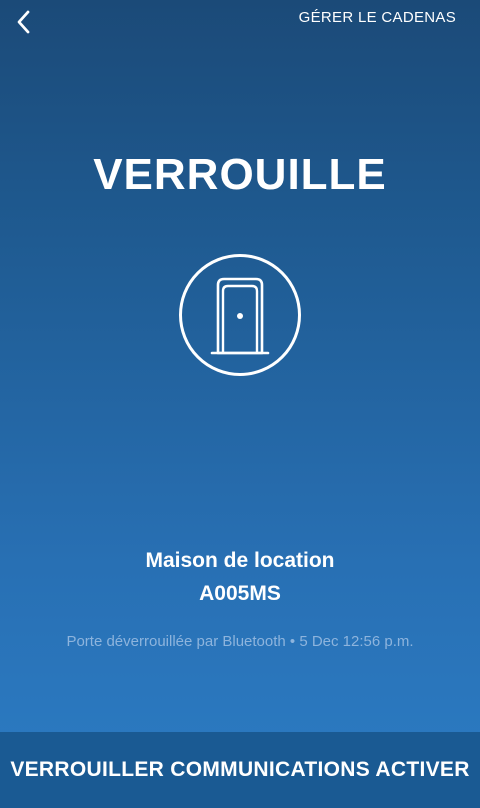 The height and width of the screenshot is (808, 480). I want to click on lock-action-button: VERROUILLER COMMUNICATIONS ACTIVER, so click(240, 770).